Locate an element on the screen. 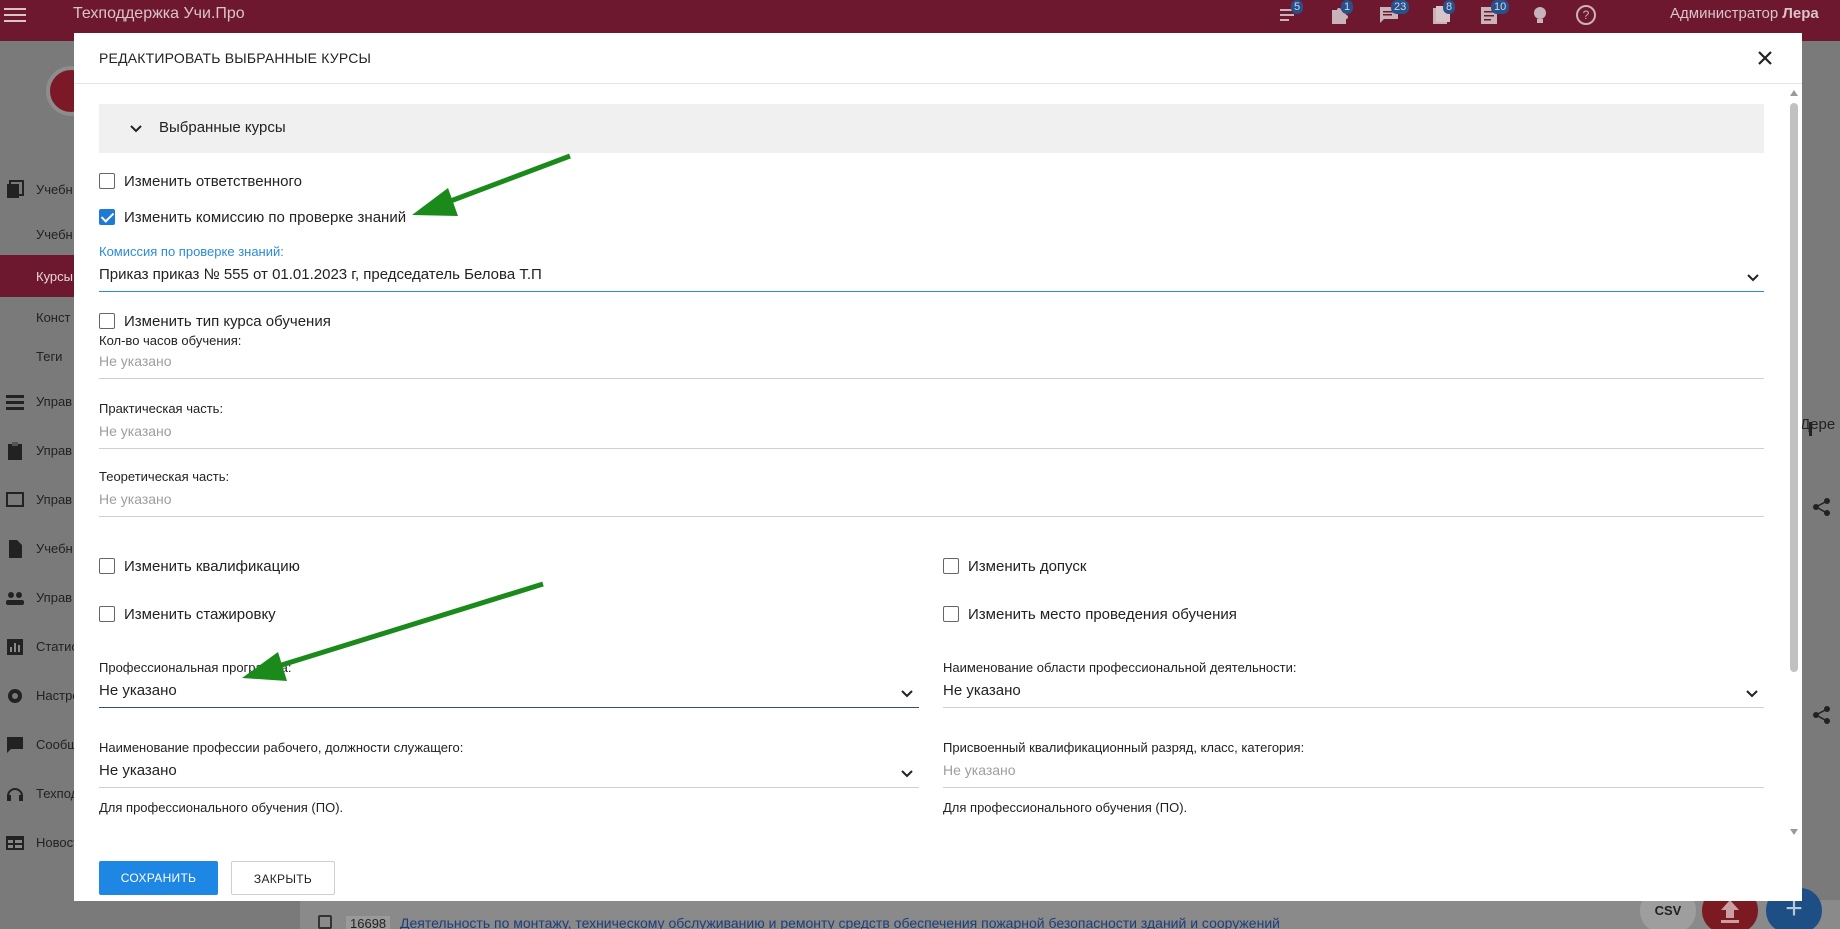 This screenshot has height=929, width=1840. user-info: Администратор Лера is located at coordinates (1744, 13).